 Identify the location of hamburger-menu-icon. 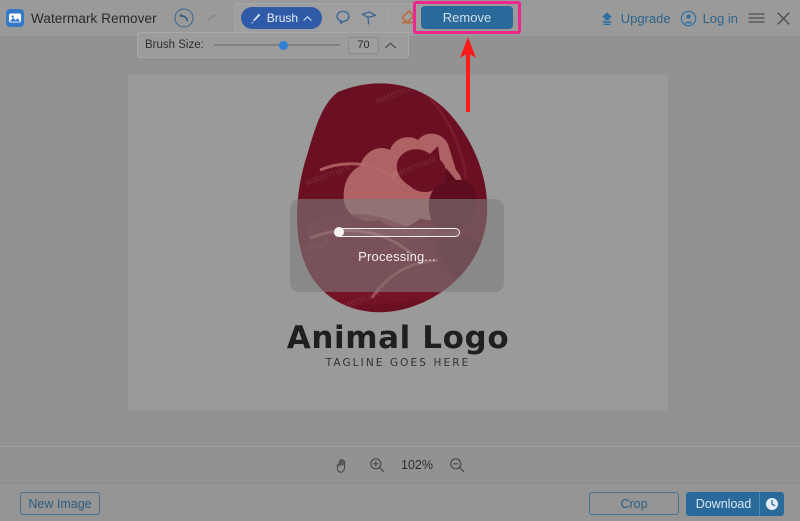
(756, 18).